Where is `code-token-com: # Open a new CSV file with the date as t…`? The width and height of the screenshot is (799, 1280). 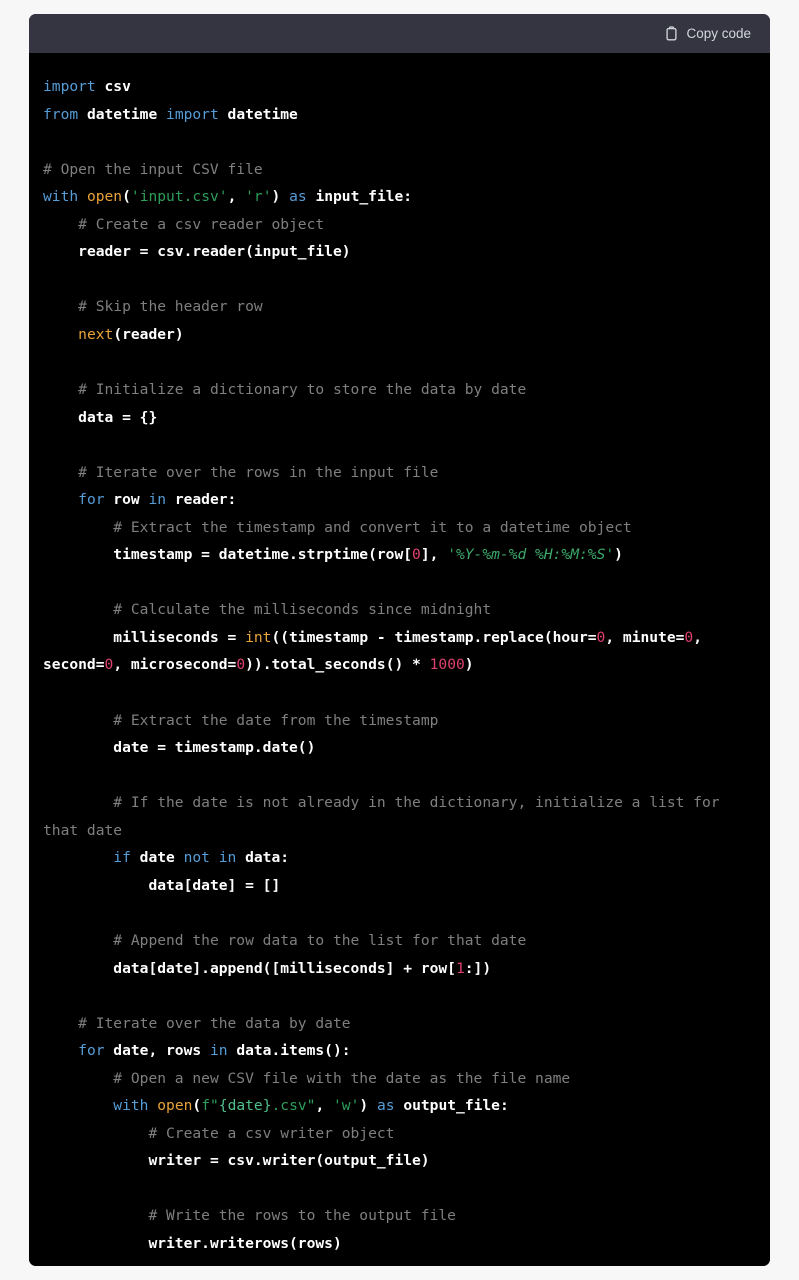 code-token-com: # Open a new CSV file with the date as t… is located at coordinates (307, 1078).